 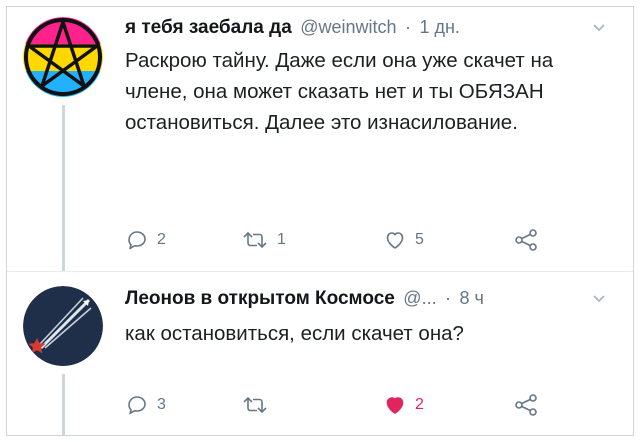 I want to click on tweet-actions: 2 1 5, so click(x=335, y=240).